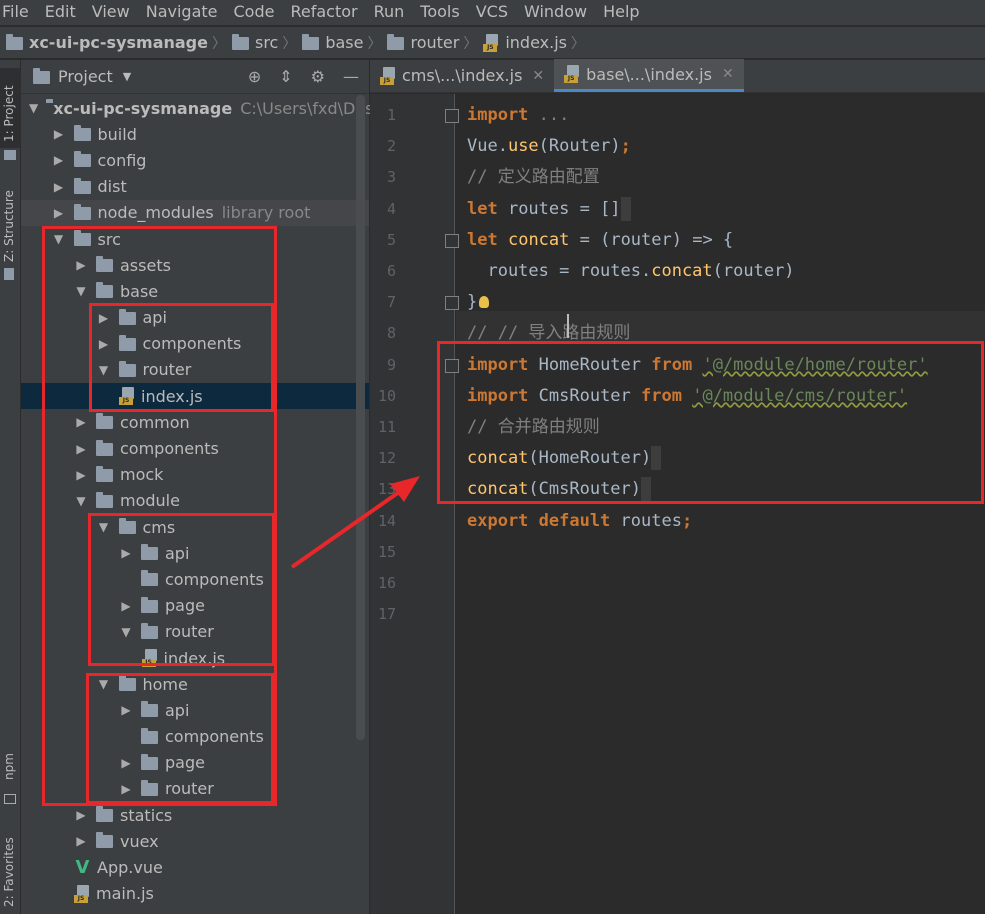 The height and width of the screenshot is (914, 985). What do you see at coordinates (111, 12) in the screenshot?
I see `menu-item-view: View` at bounding box center [111, 12].